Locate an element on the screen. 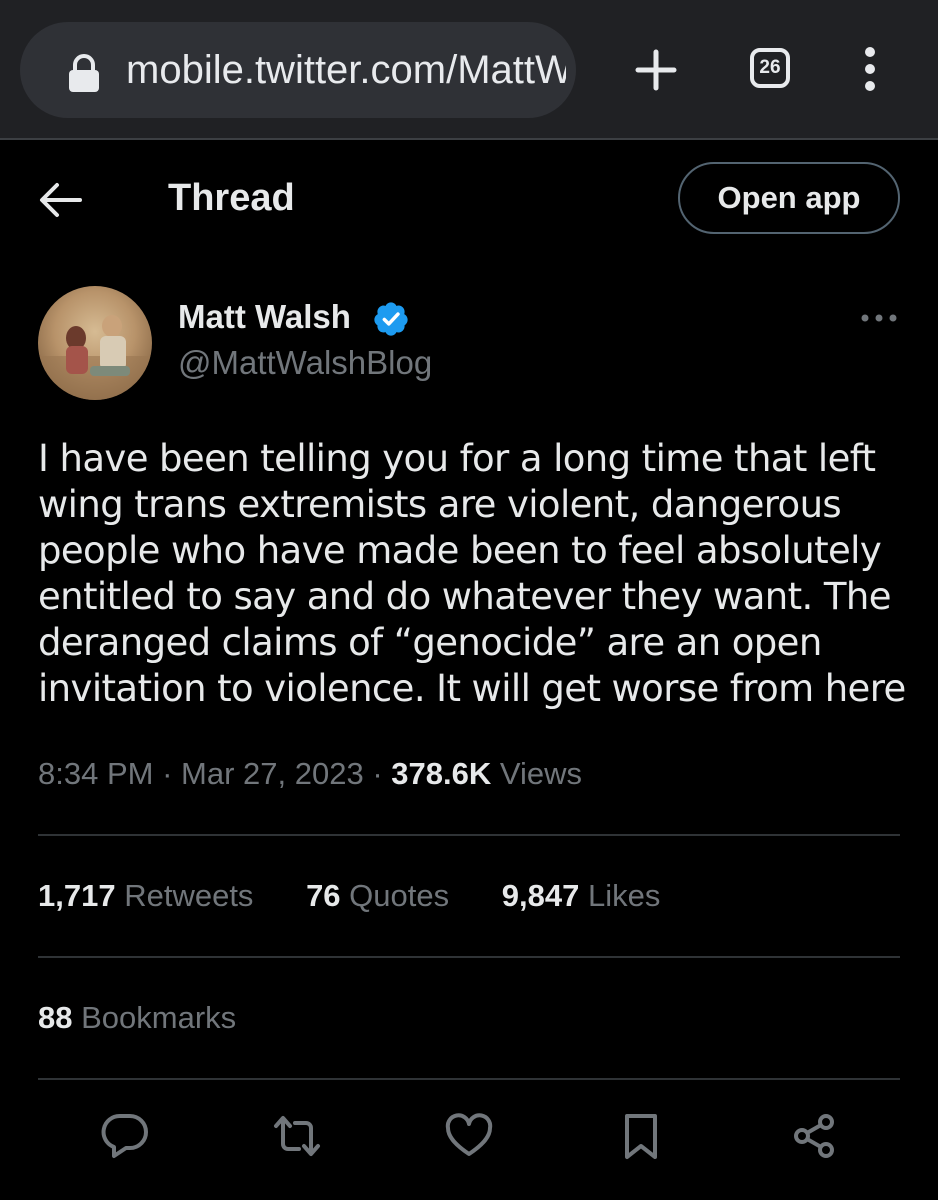  tweet-time: 8:34 PM is located at coordinates (95, 773).